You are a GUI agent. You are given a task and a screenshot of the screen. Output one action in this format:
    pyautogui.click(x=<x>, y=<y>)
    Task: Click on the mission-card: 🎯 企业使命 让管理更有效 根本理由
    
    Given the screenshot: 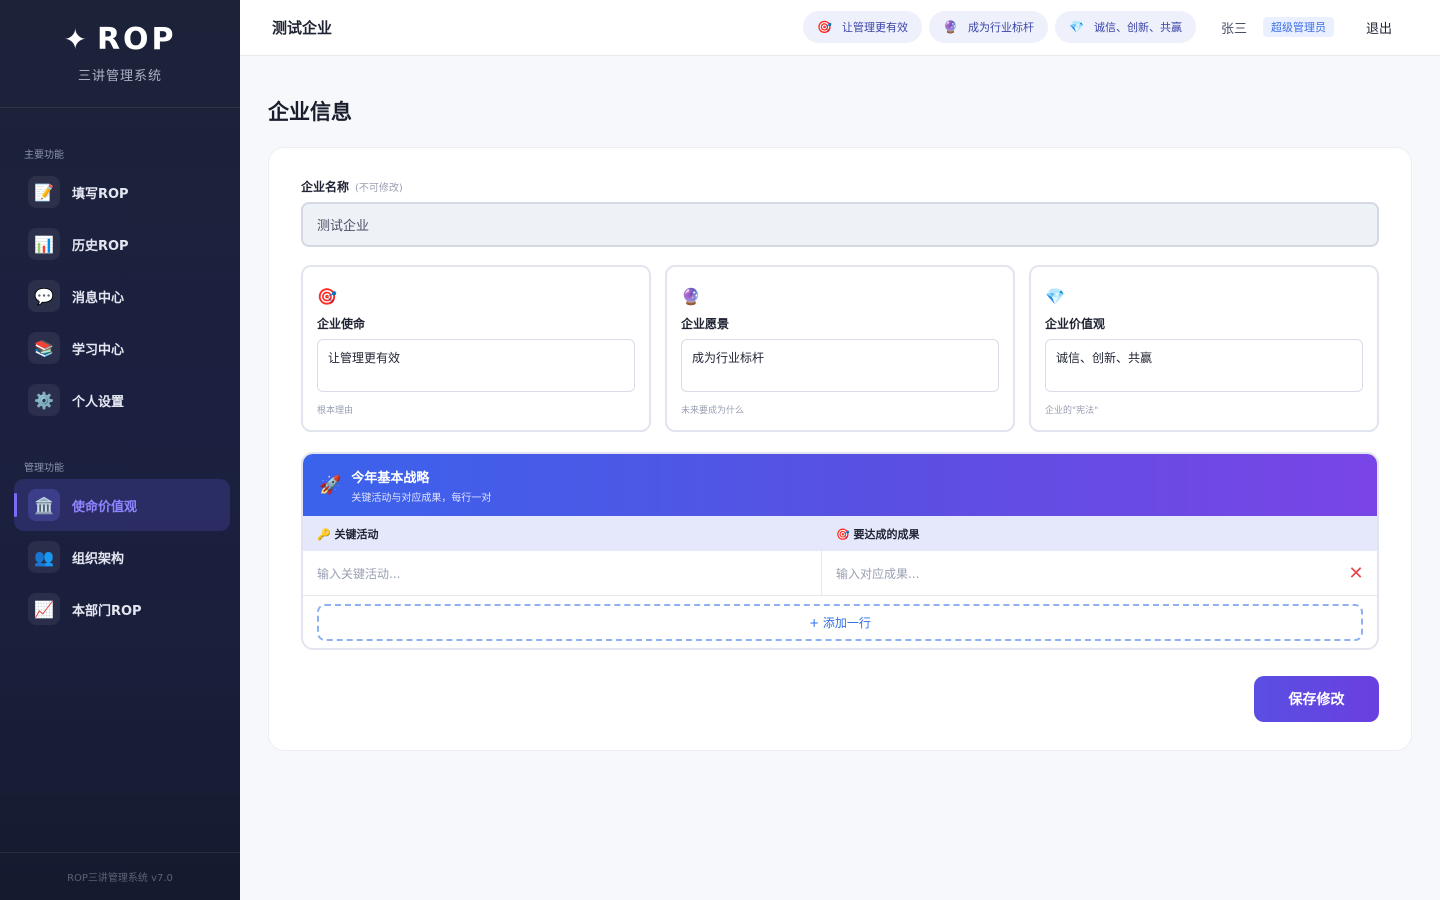 What is the action you would take?
    pyautogui.click(x=476, y=348)
    